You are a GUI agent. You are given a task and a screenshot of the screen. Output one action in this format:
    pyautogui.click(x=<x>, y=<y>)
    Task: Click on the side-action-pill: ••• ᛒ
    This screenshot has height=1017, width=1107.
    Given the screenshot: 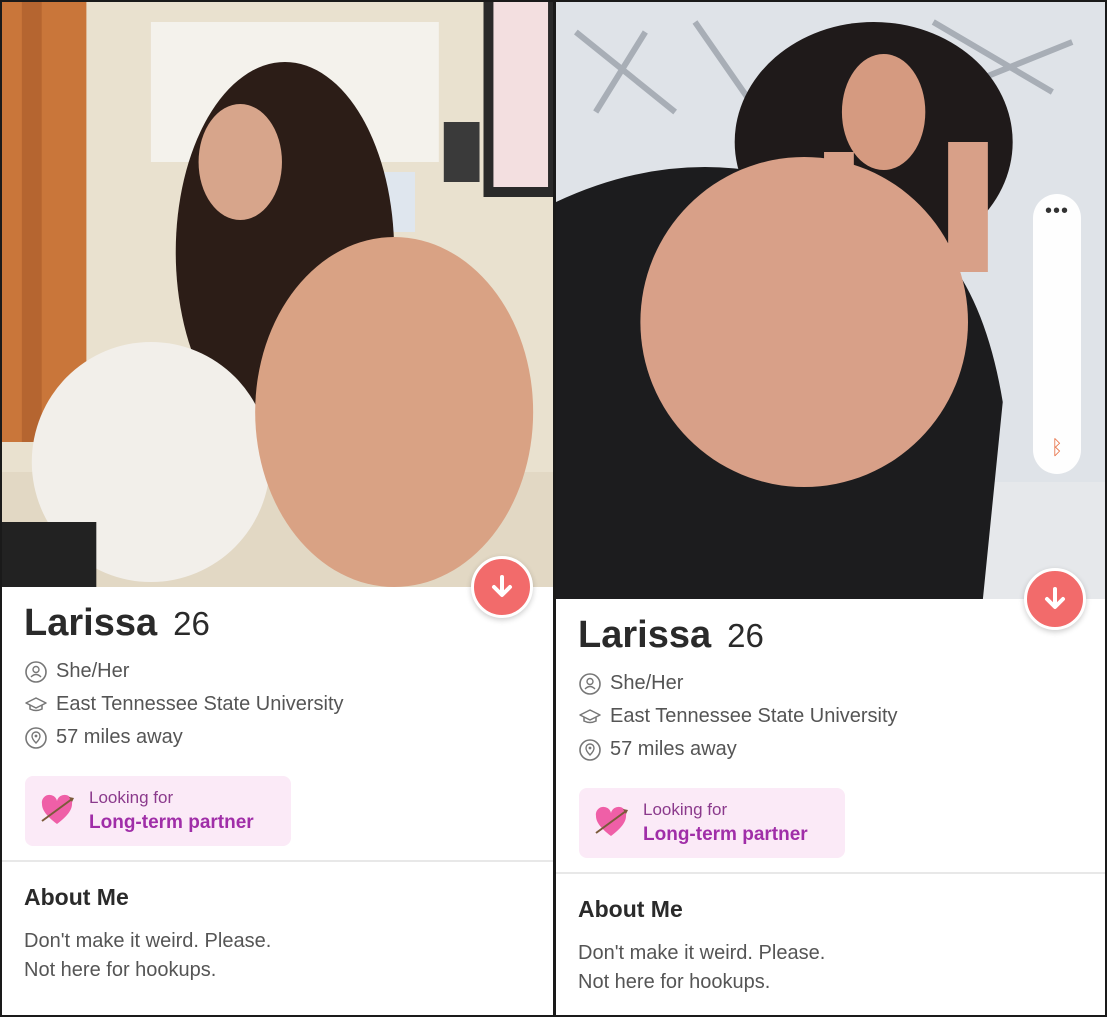 What is the action you would take?
    pyautogui.click(x=1057, y=334)
    